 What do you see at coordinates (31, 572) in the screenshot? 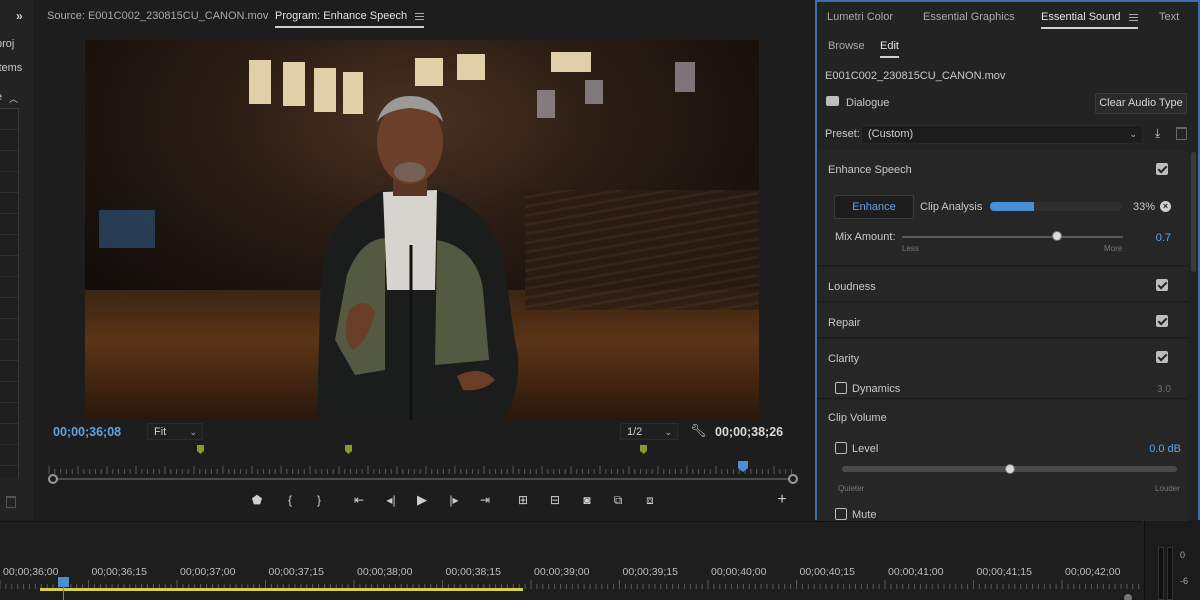
I see `timeline-label: 00;00;36;00` at bounding box center [31, 572].